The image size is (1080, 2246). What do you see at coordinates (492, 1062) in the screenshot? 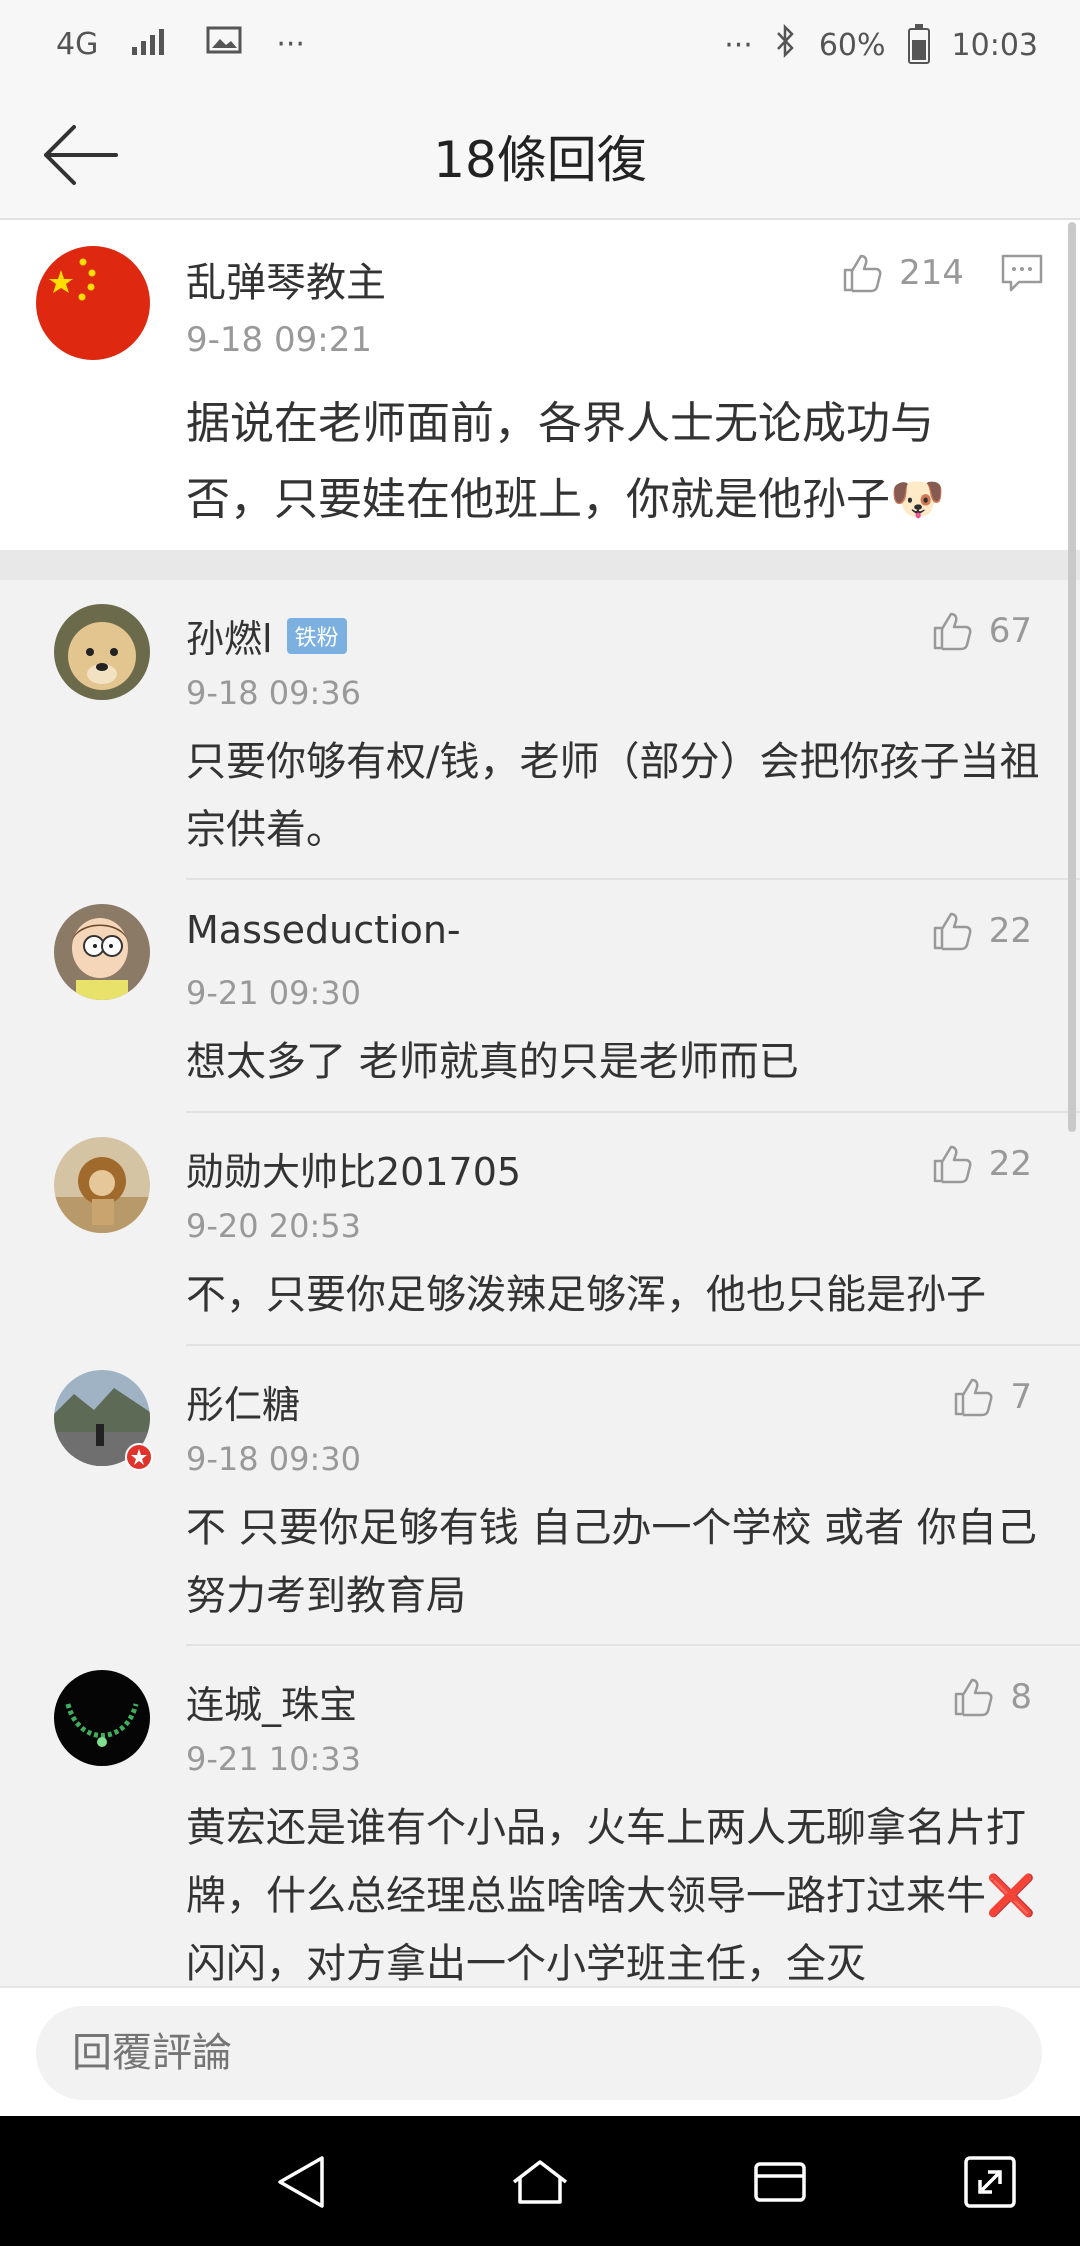
I see `comment-text: 想太多了 老师就真的只是老师而已` at bounding box center [492, 1062].